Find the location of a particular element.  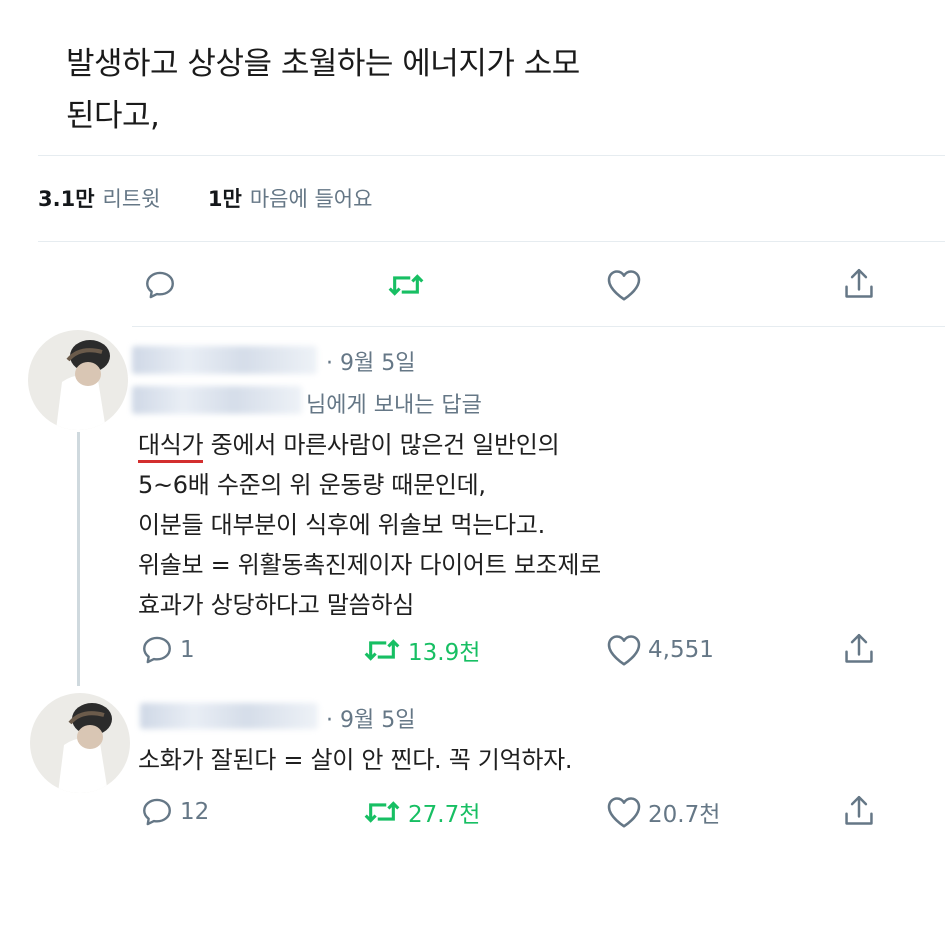

retweet-button: 27.7천 is located at coordinates (421, 812).